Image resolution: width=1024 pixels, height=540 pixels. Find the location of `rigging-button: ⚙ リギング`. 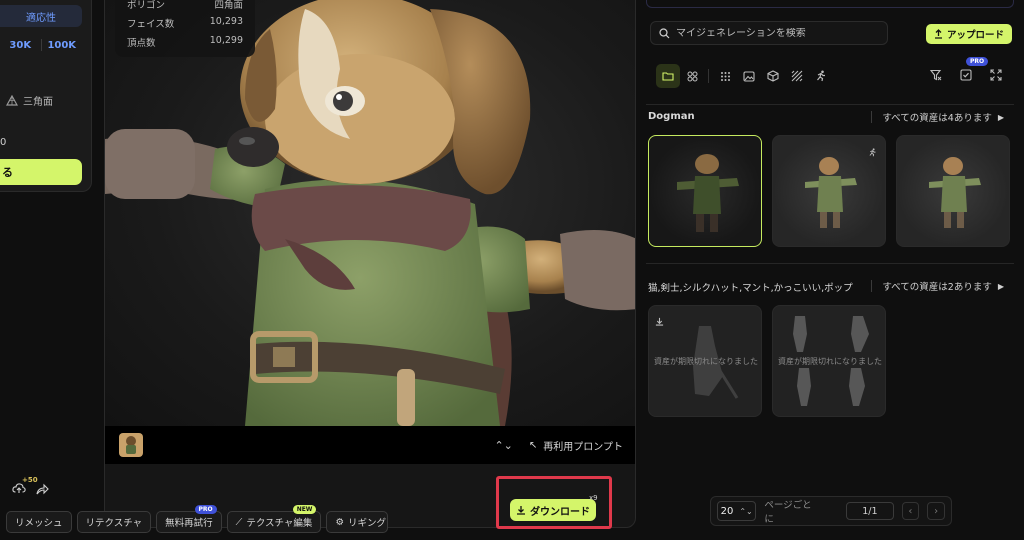

rigging-button: ⚙ リギング is located at coordinates (357, 522).